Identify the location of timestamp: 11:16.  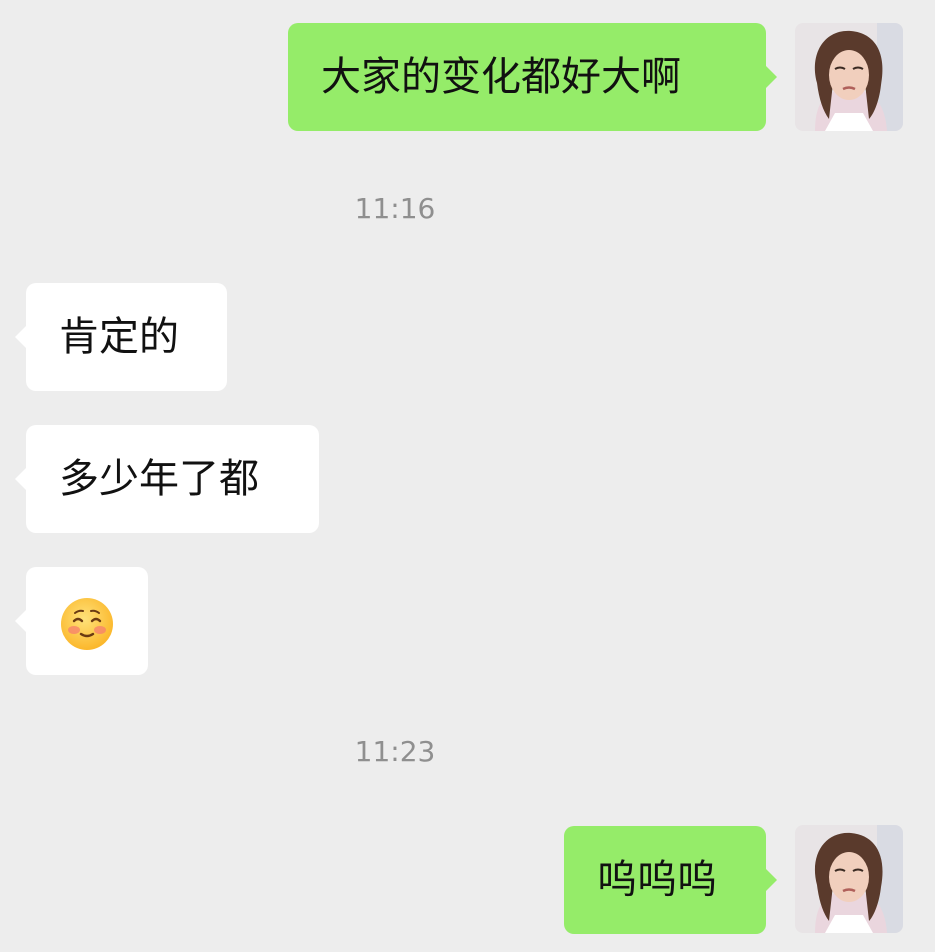
(395, 208).